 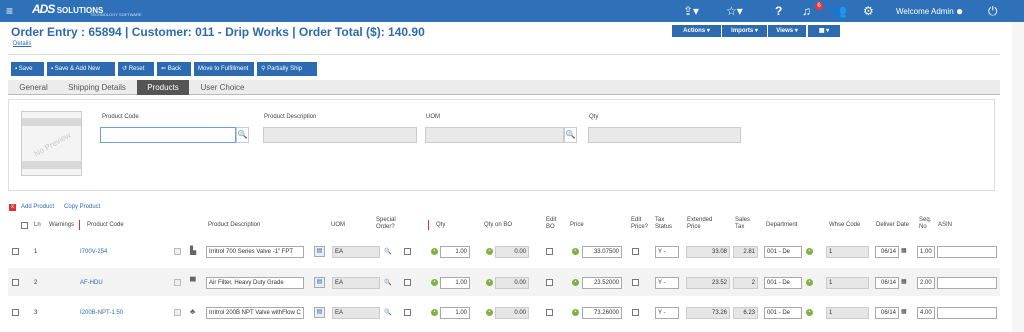 I want to click on qty-input, so click(x=664, y=135).